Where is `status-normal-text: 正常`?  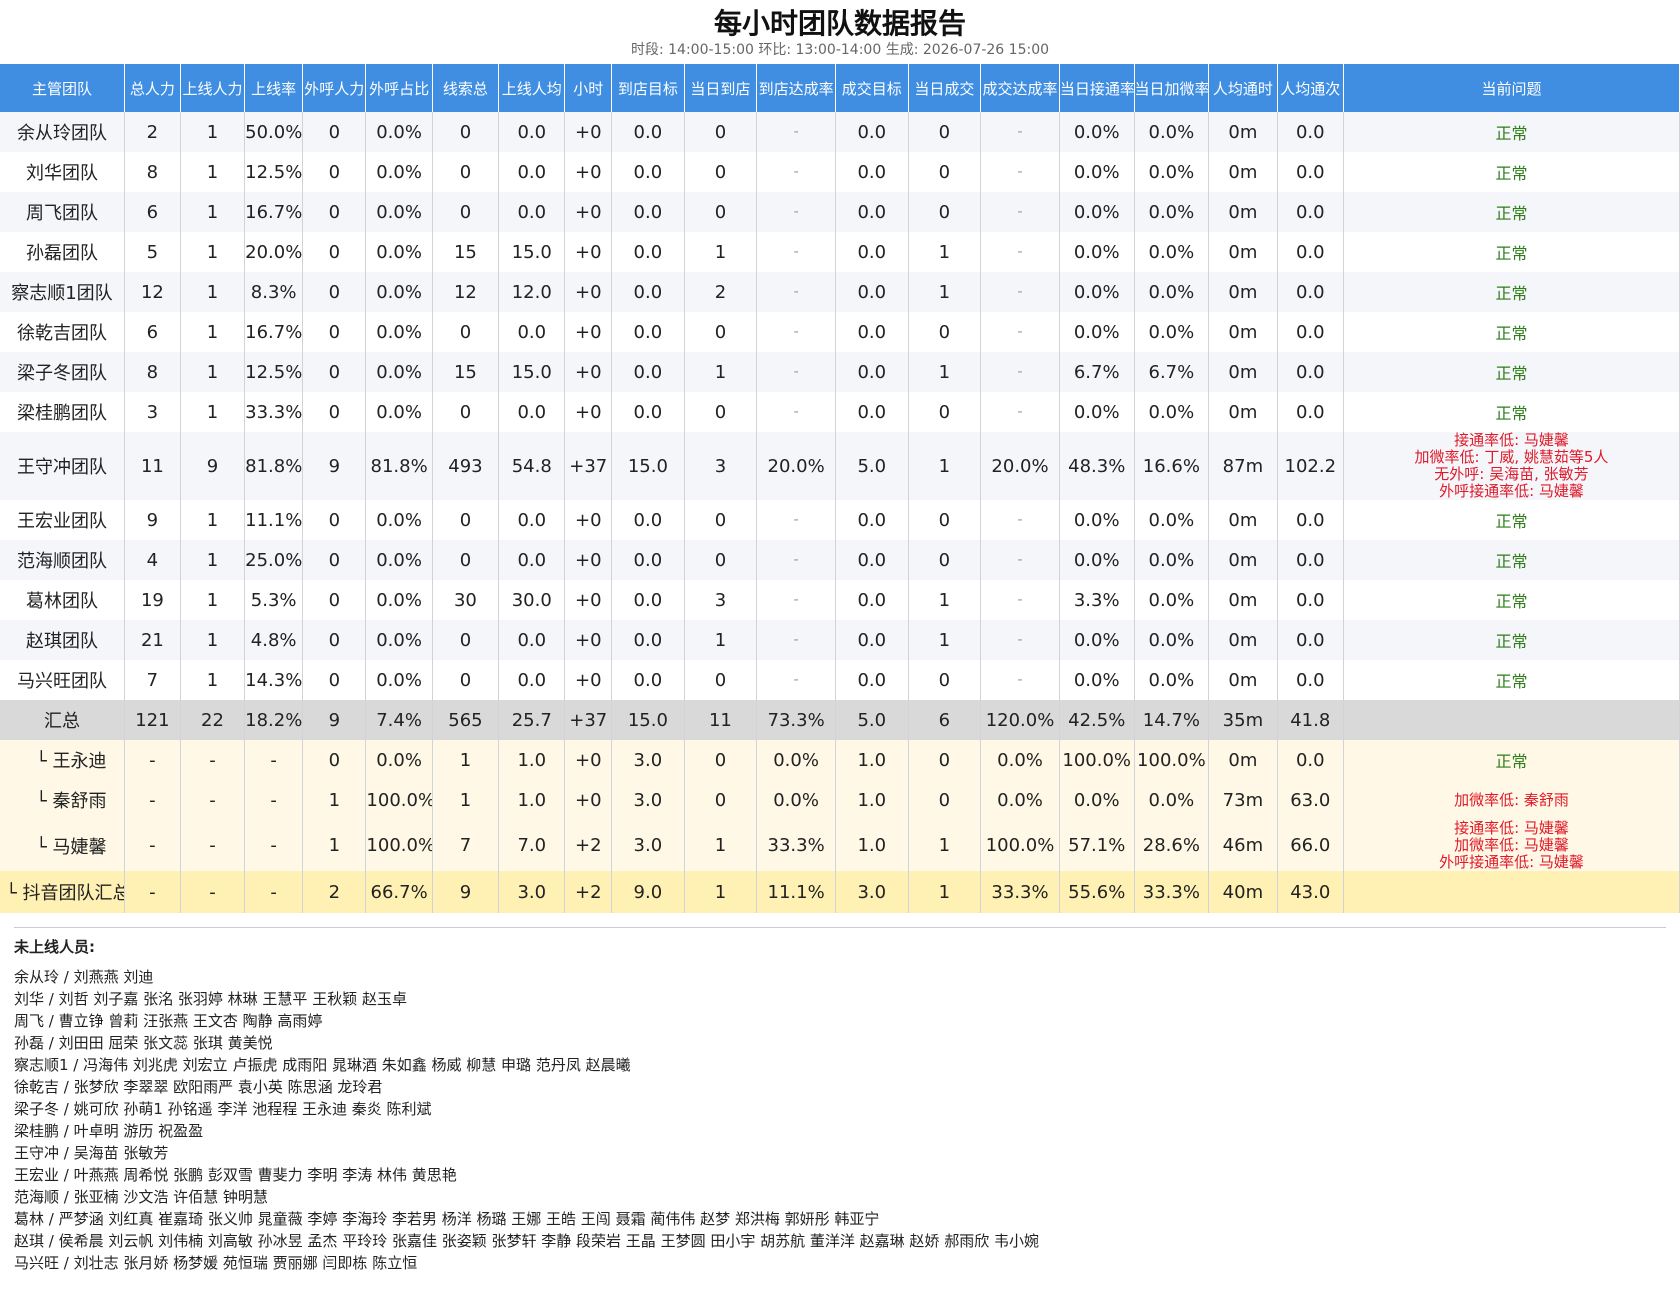
status-normal-text: 正常 is located at coordinates (1511, 641).